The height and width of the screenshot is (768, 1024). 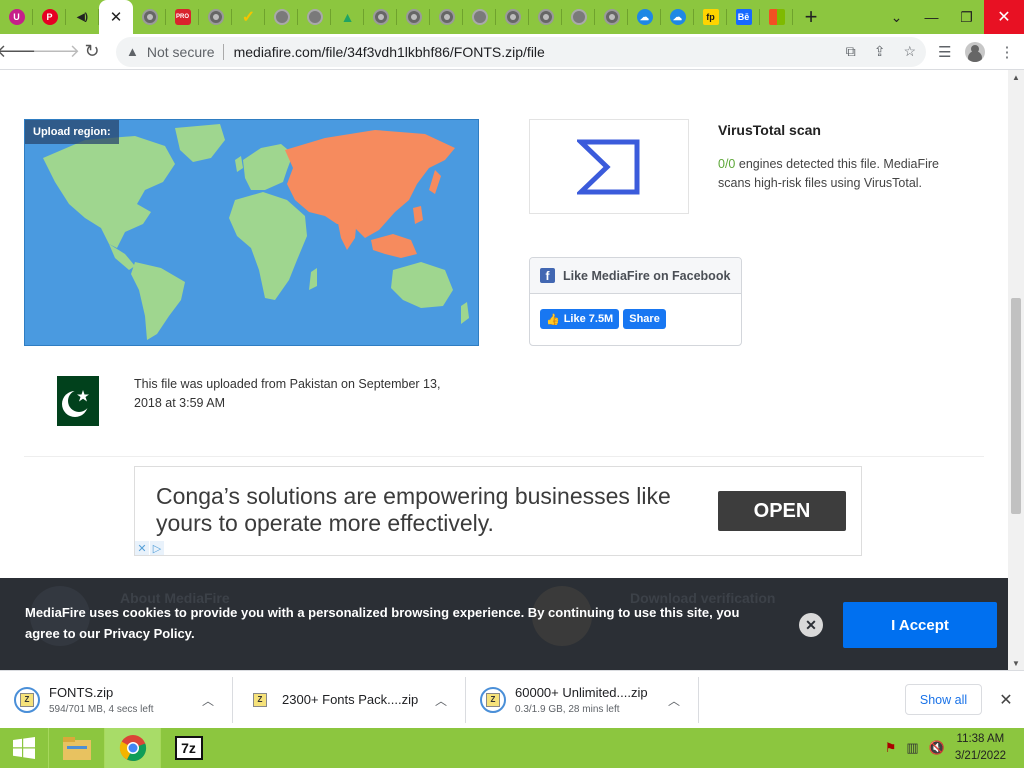 I want to click on browser-tab: ◀), so click(x=82, y=17).